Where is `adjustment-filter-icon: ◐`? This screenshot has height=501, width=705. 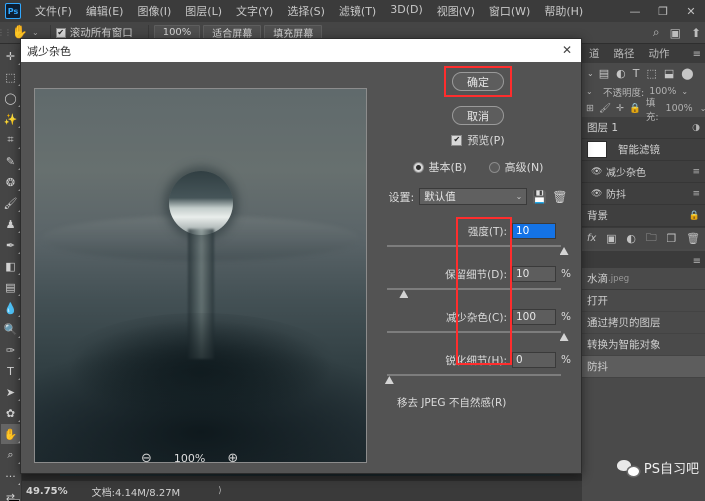 adjustment-filter-icon: ◐ is located at coordinates (621, 73).